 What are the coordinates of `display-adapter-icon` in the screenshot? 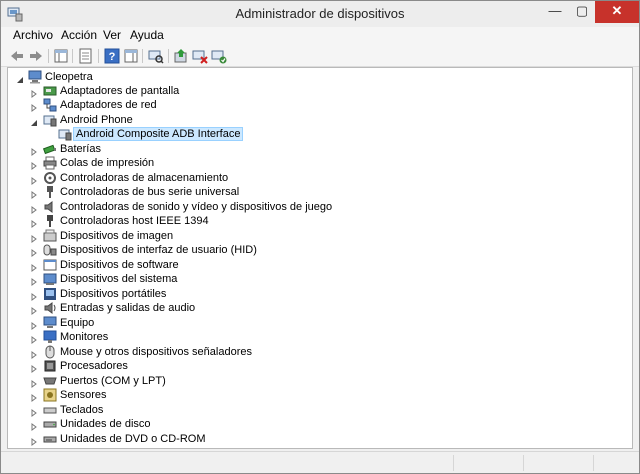 It's located at (50, 91).